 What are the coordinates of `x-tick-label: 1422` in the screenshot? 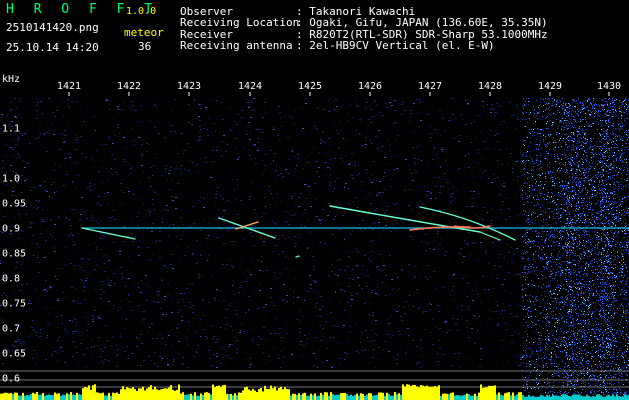 It's located at (129, 86).